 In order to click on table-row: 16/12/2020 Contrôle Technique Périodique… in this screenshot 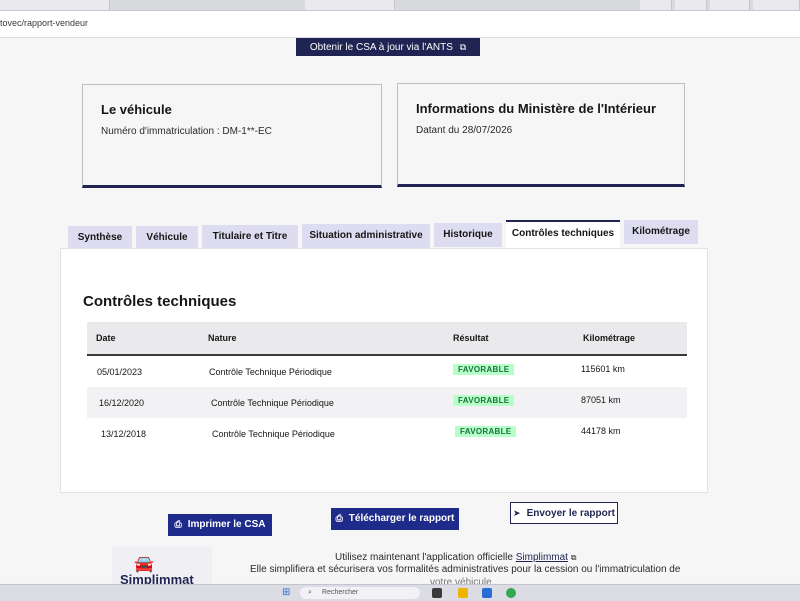, I will do `click(387, 402)`.